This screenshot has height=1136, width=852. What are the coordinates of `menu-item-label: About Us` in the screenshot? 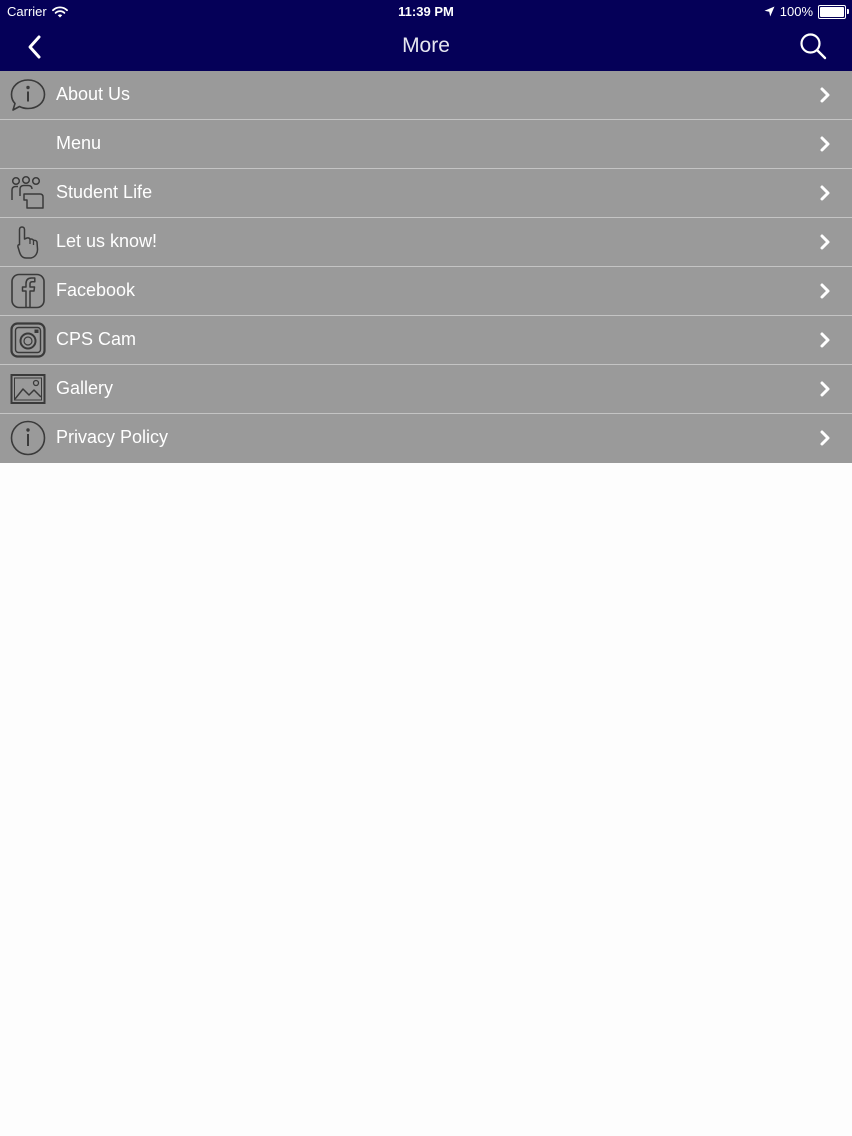 It's located at (93, 94).